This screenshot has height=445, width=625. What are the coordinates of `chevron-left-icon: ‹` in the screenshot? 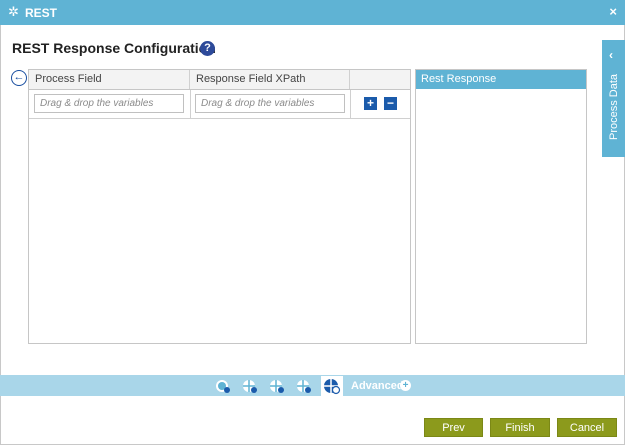 It's located at (611, 55).